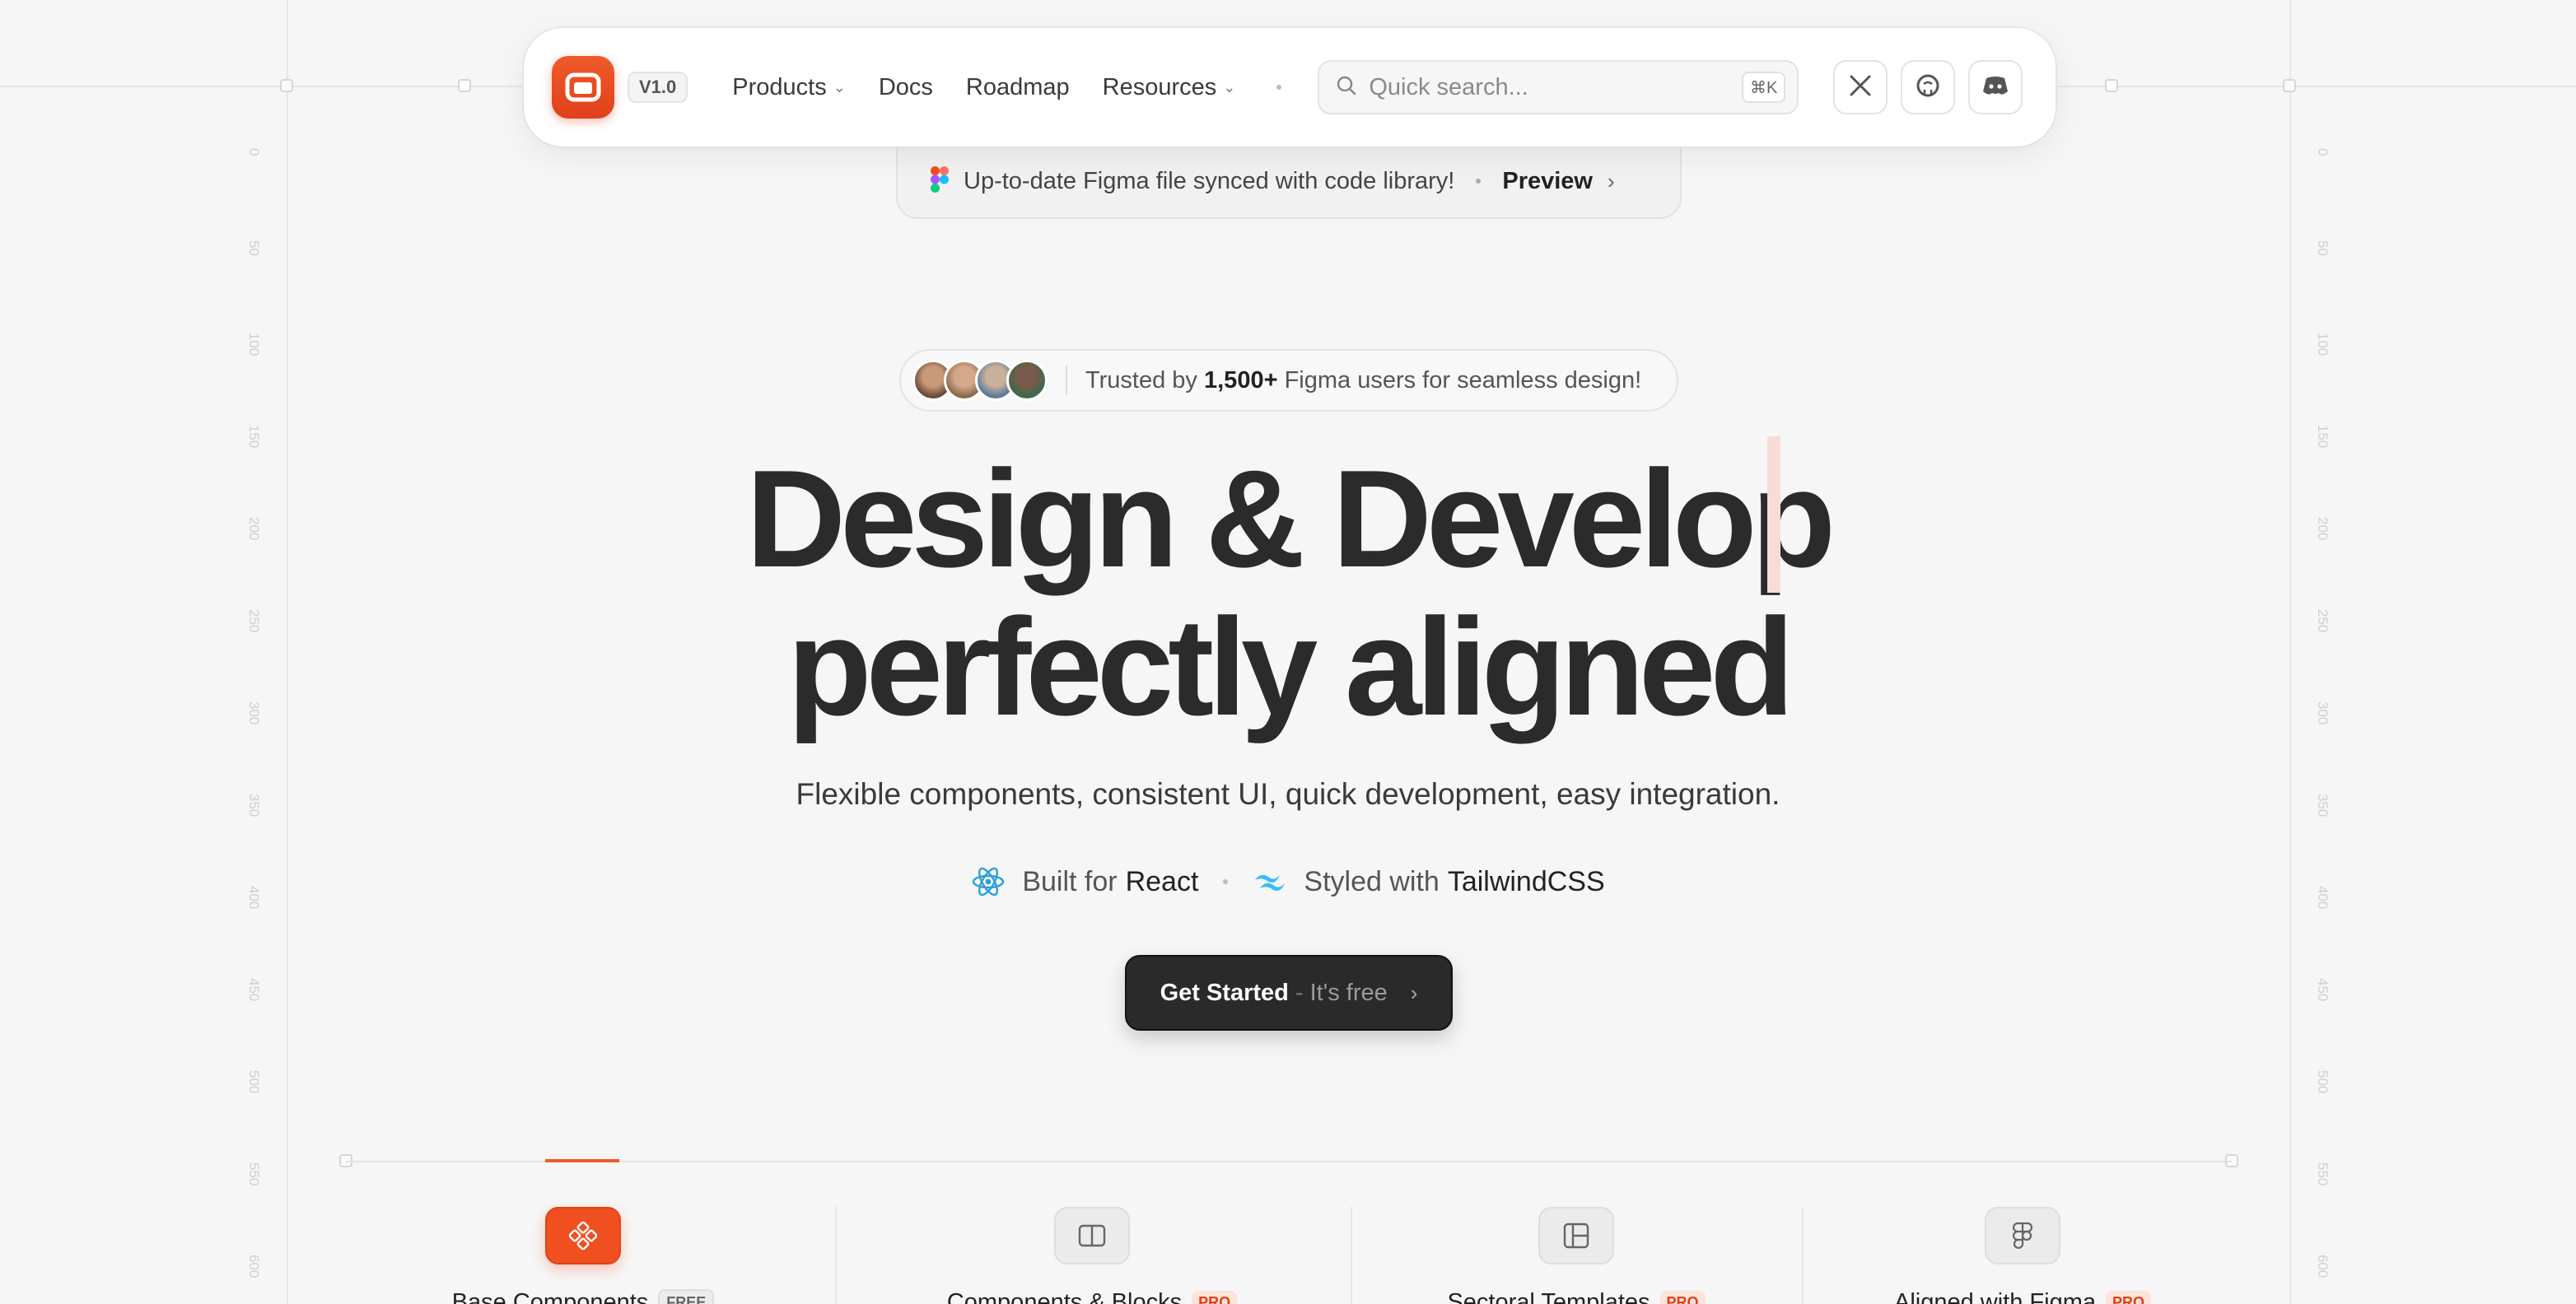 This screenshot has height=1304, width=2576. Describe the element at coordinates (1372, 881) in the screenshot. I see `tailwind-prefix: Styled with` at that location.